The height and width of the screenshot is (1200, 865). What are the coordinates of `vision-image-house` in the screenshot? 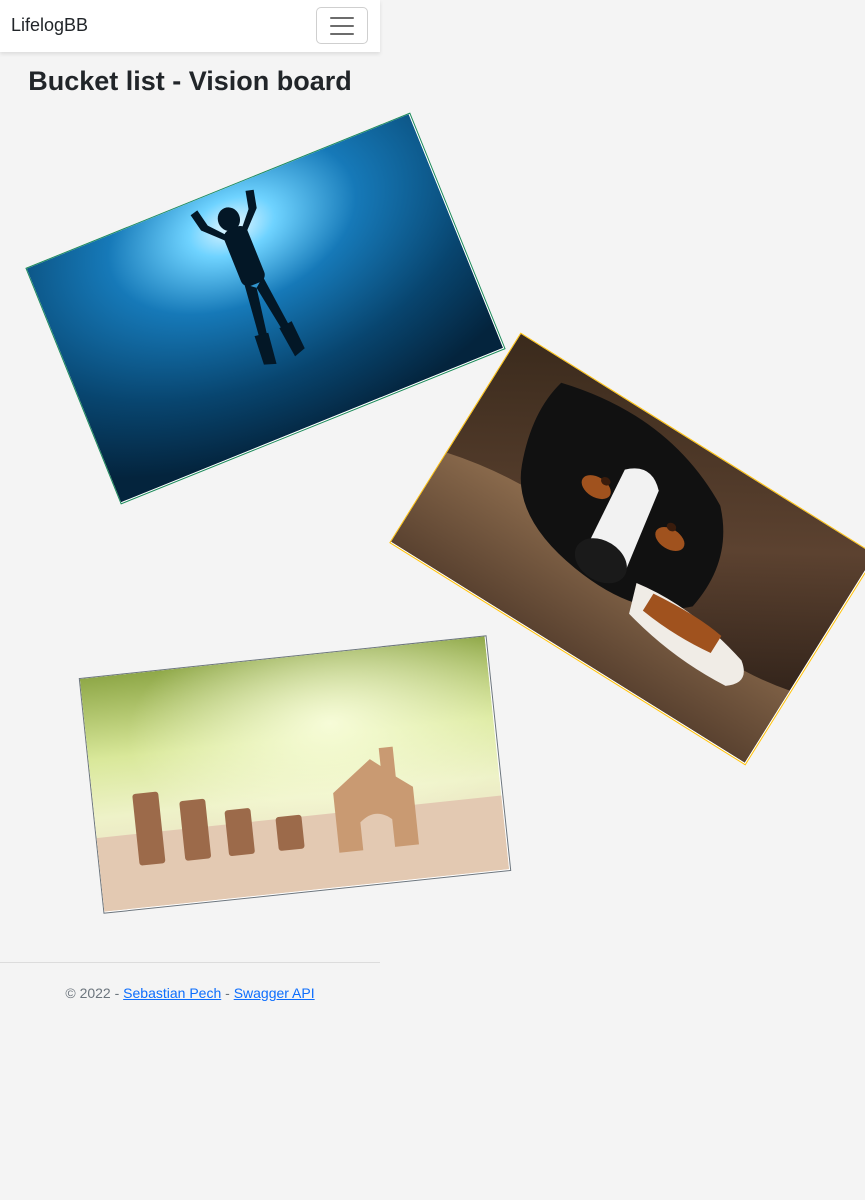 It's located at (295, 774).